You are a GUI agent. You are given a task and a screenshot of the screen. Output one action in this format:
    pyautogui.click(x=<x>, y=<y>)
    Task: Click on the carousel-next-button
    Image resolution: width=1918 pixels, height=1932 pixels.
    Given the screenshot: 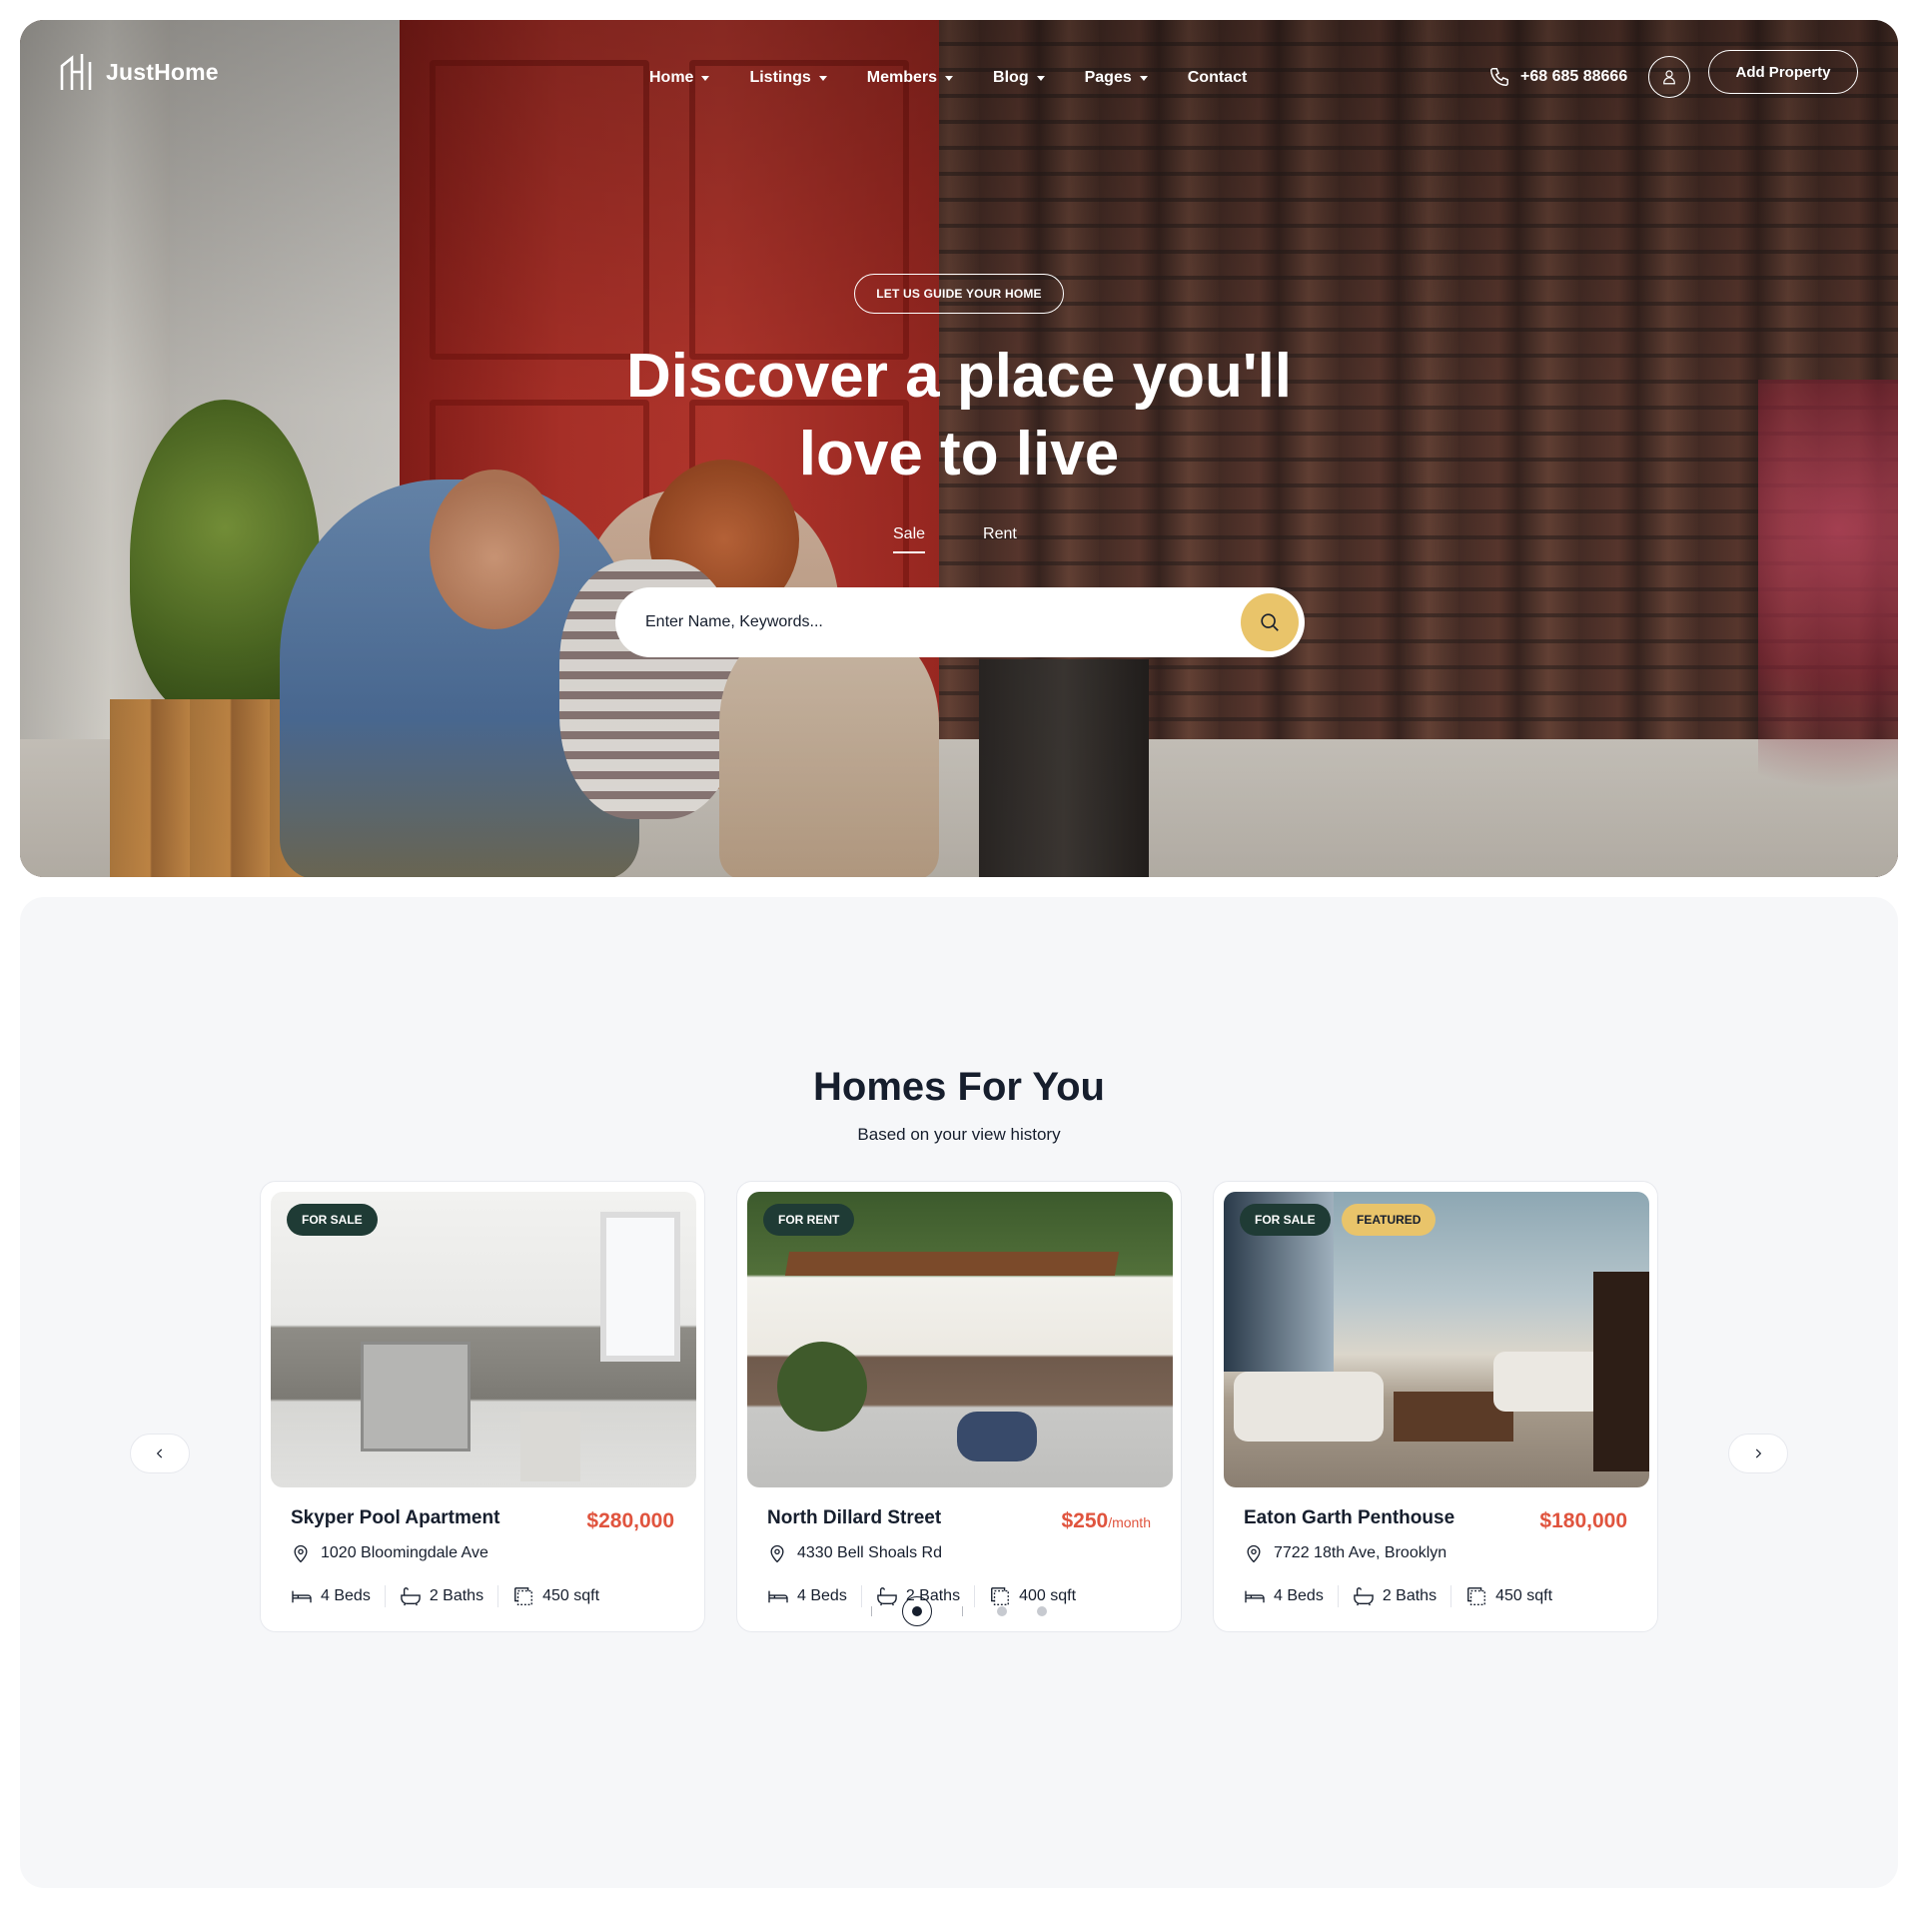 What is the action you would take?
    pyautogui.click(x=1758, y=1453)
    